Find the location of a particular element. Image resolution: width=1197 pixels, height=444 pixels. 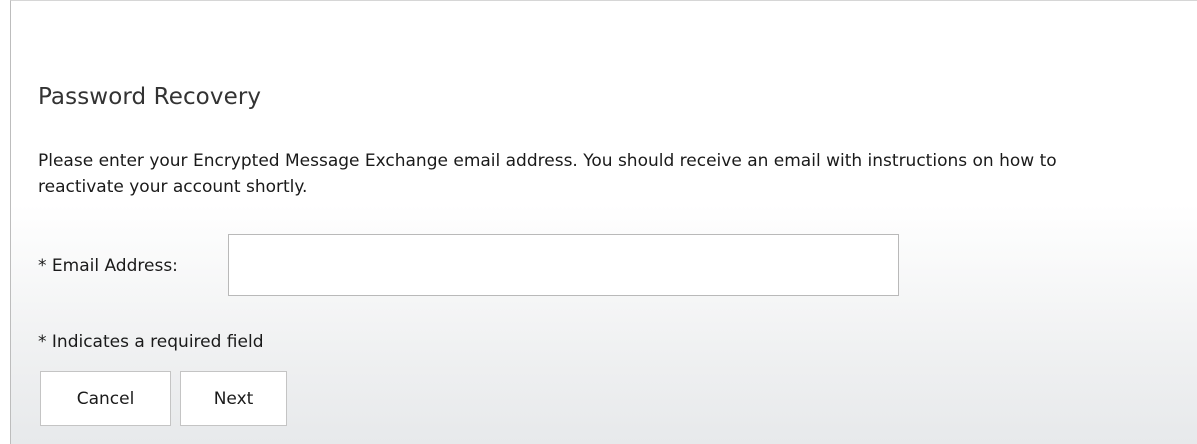

cancel-button: Cancel is located at coordinates (105, 398).